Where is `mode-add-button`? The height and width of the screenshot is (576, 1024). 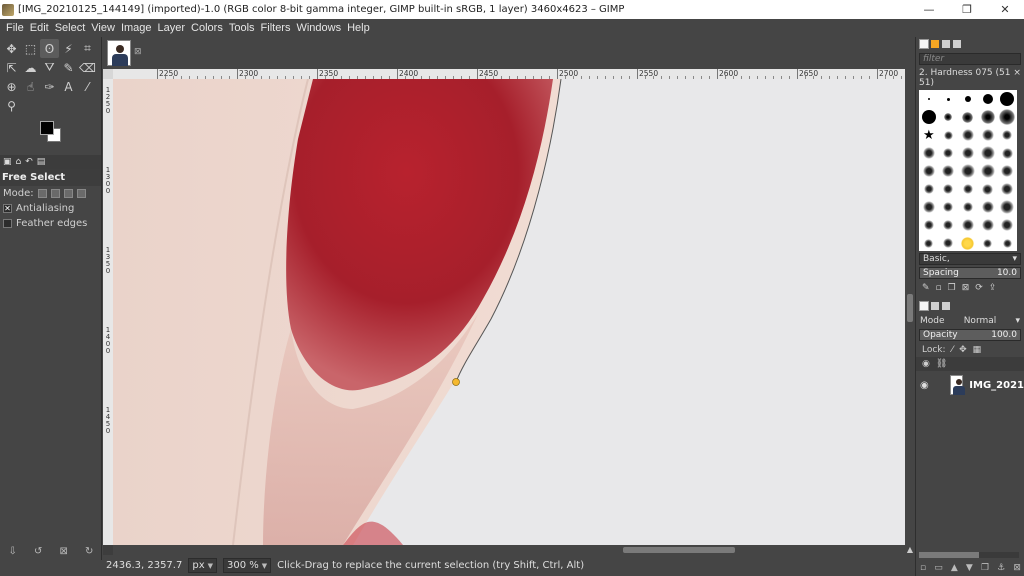
mode-add-button is located at coordinates (55, 193).